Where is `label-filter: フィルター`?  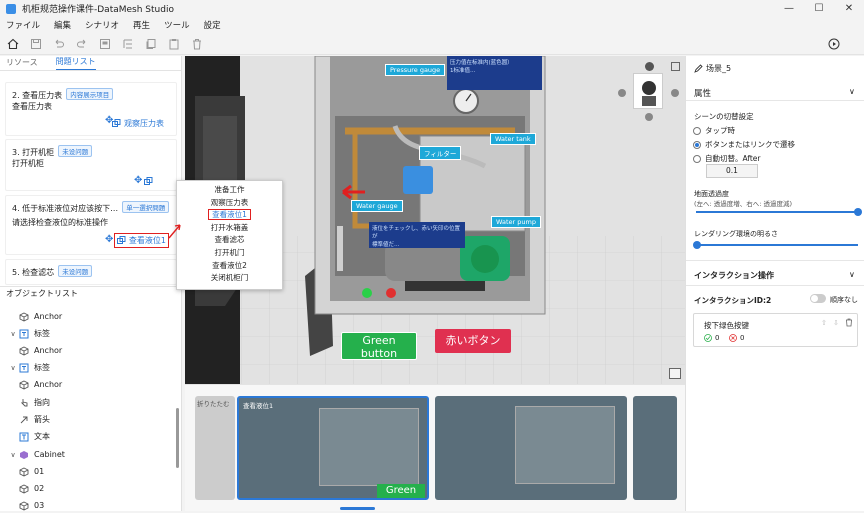 label-filter: フィルター is located at coordinates (440, 153).